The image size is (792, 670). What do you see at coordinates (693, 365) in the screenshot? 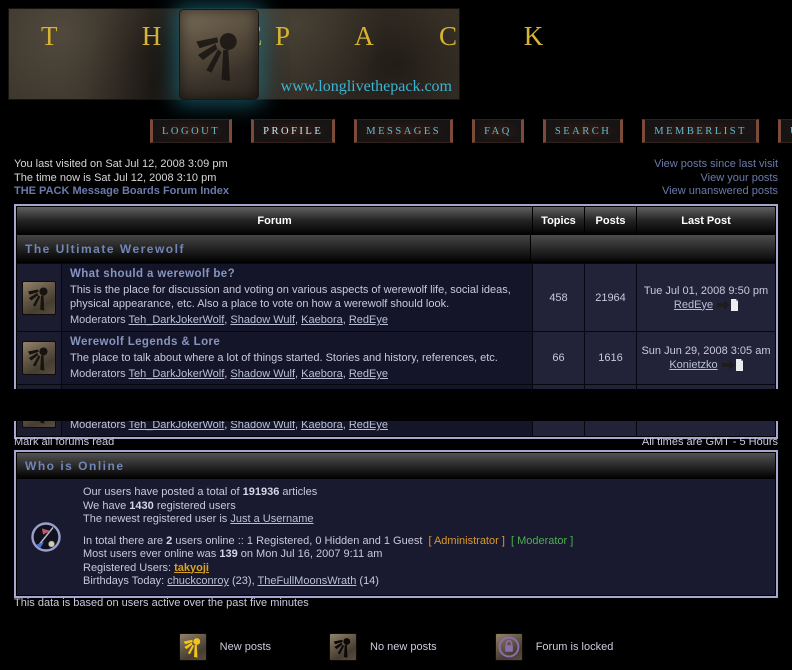
I see `last-post-user-link: Konietzko` at bounding box center [693, 365].